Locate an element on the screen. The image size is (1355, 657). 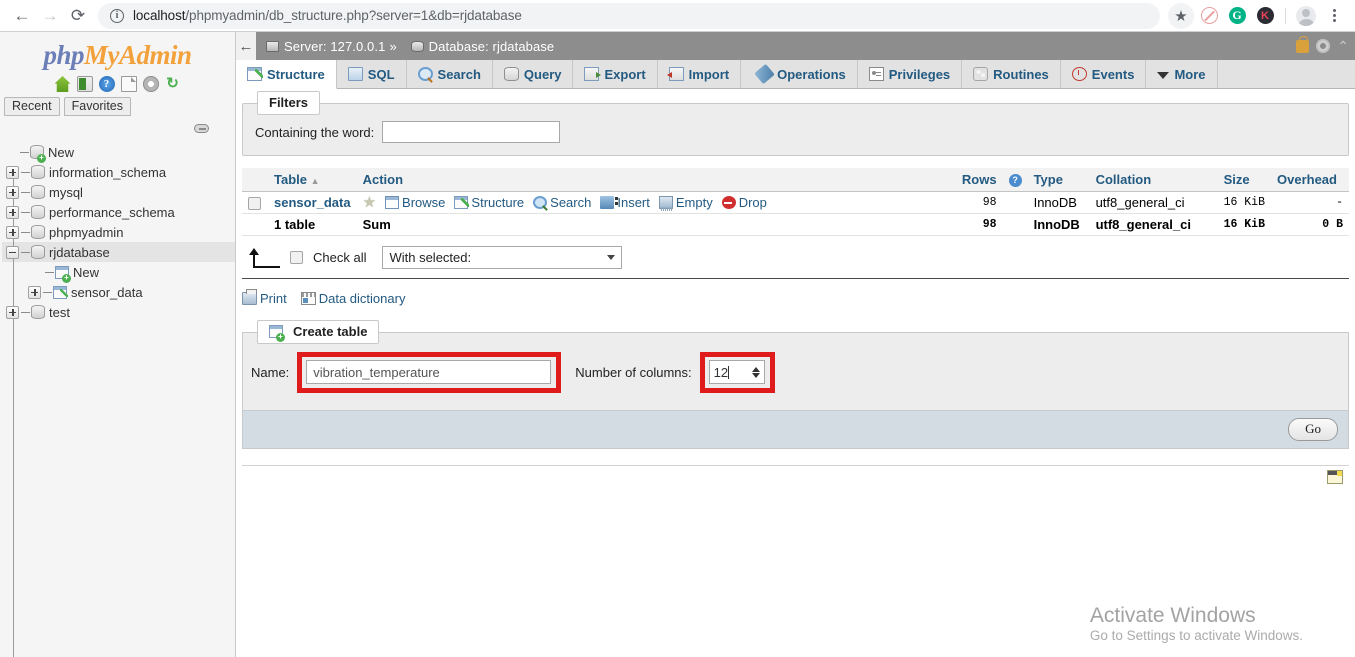
filter-word-input is located at coordinates (471, 132).